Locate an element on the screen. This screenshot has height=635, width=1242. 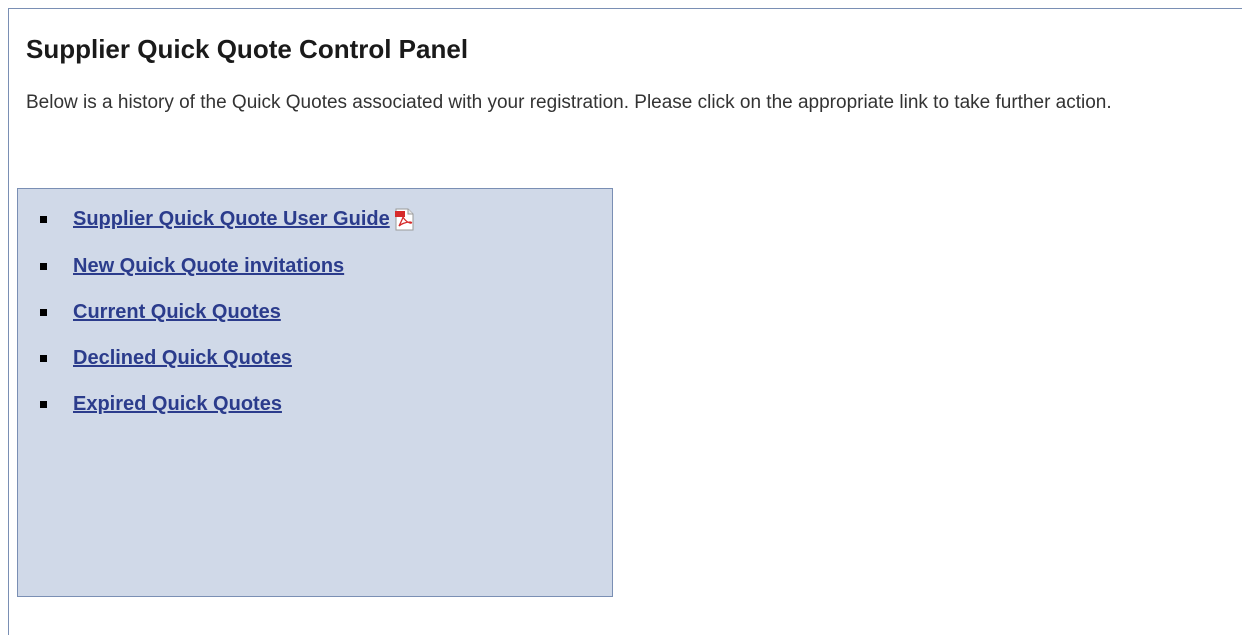
pdf-icon is located at coordinates (404, 219).